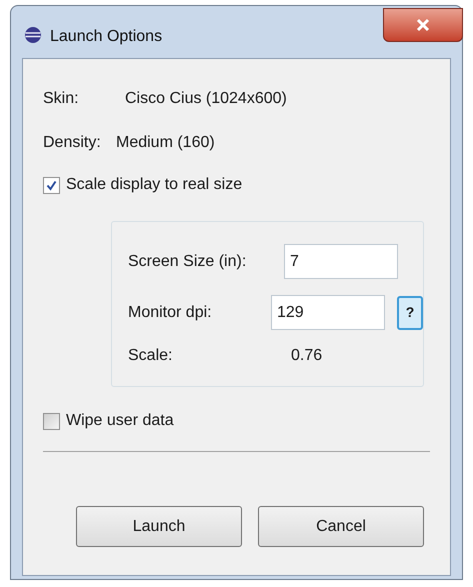 Image resolution: width=473 pixels, height=587 pixels. I want to click on field-label: Monitor dpi:, so click(170, 312).